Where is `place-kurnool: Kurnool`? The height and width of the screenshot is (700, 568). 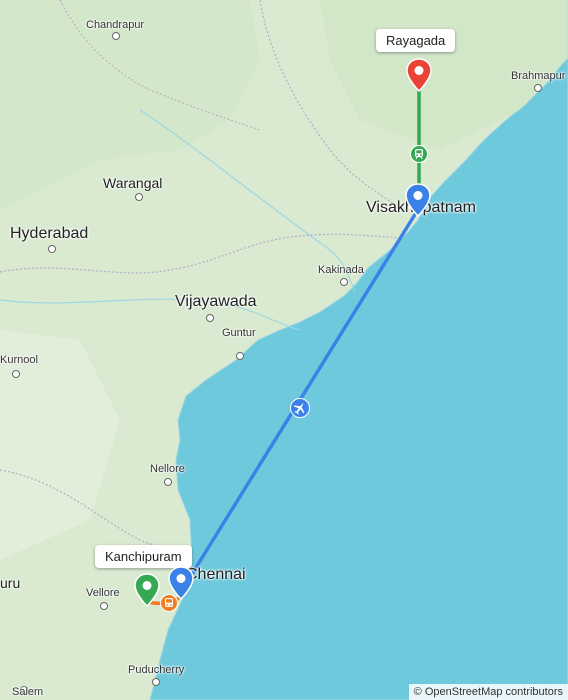 place-kurnool: Kurnool is located at coordinates (19, 360).